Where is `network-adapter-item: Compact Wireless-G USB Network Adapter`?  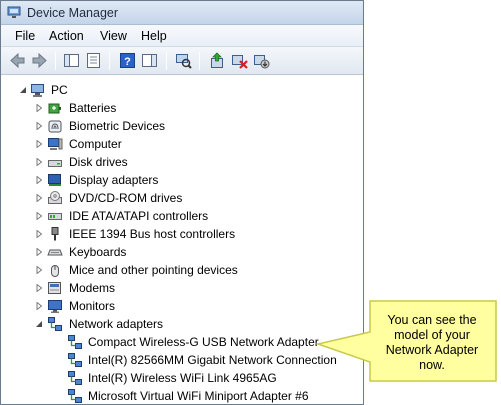
network-adapter-item: Compact Wireless-G USB Network Adapter is located at coordinates (182, 342).